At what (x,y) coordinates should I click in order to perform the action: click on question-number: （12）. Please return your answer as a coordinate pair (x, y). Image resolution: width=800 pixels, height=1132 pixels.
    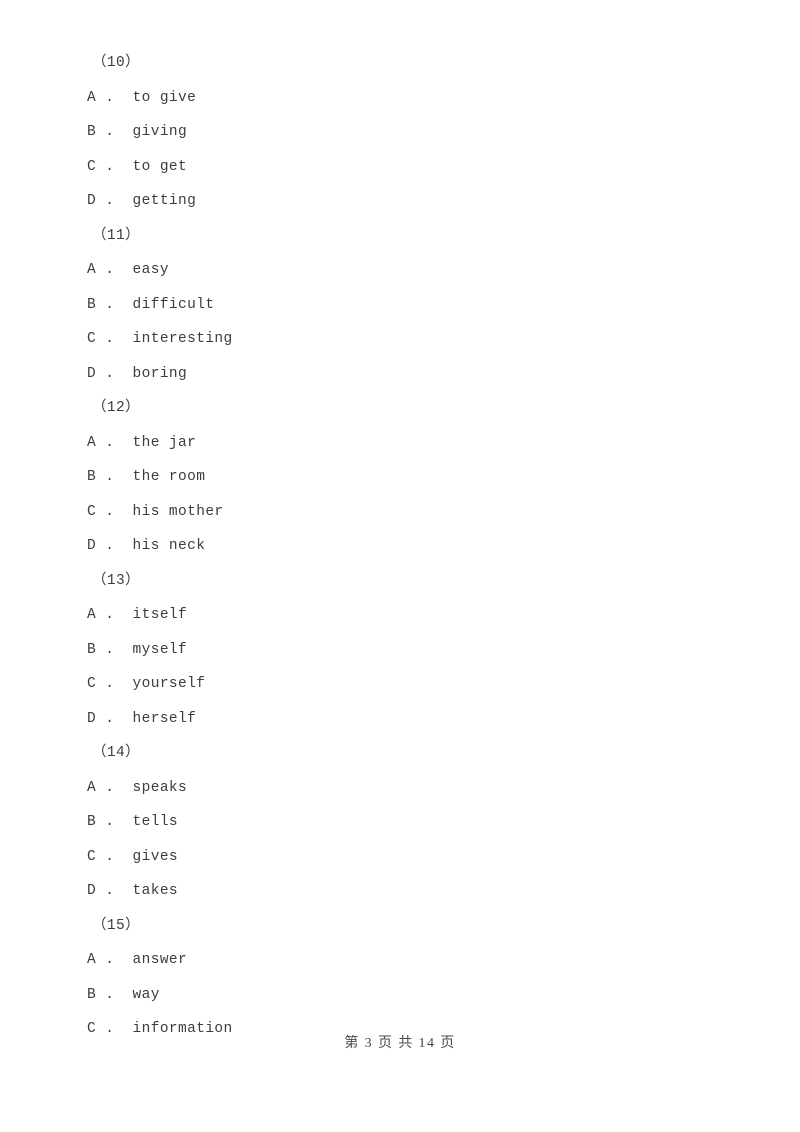
    Looking at the image, I should click on (116, 408).